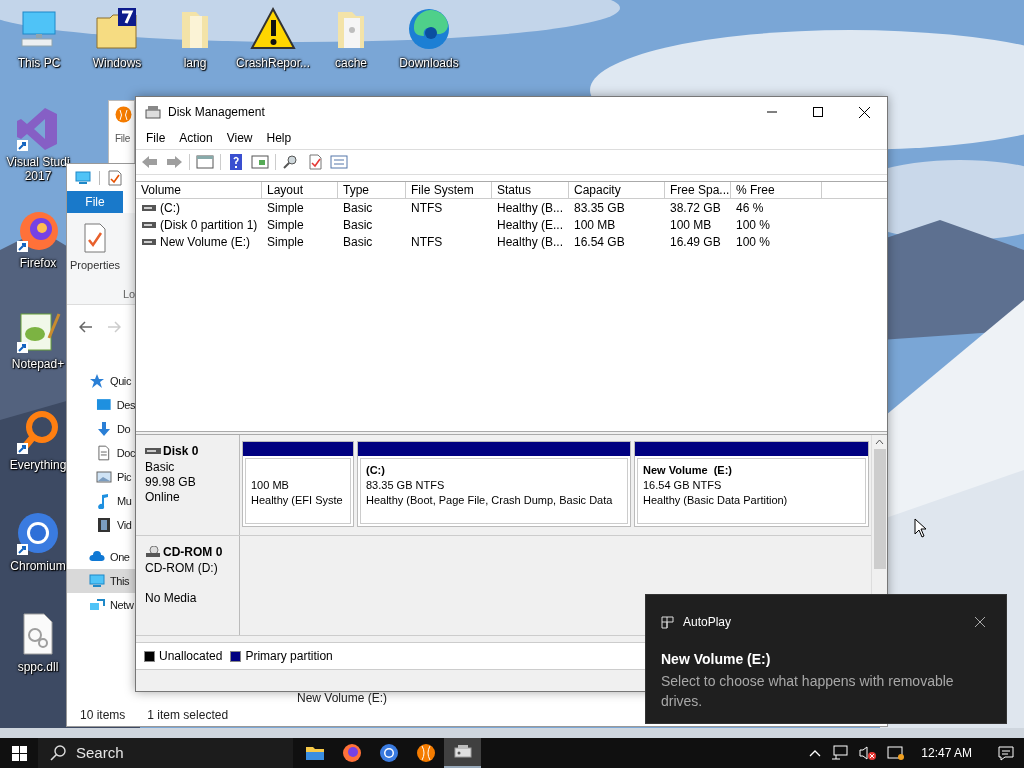  What do you see at coordinates (153, 112) in the screenshot?
I see `disk-drive-icon` at bounding box center [153, 112].